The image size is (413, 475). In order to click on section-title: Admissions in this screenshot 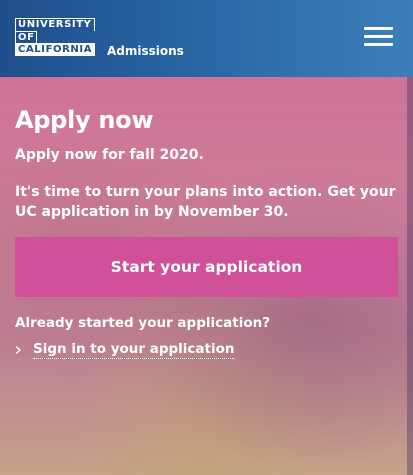, I will do `click(145, 51)`.